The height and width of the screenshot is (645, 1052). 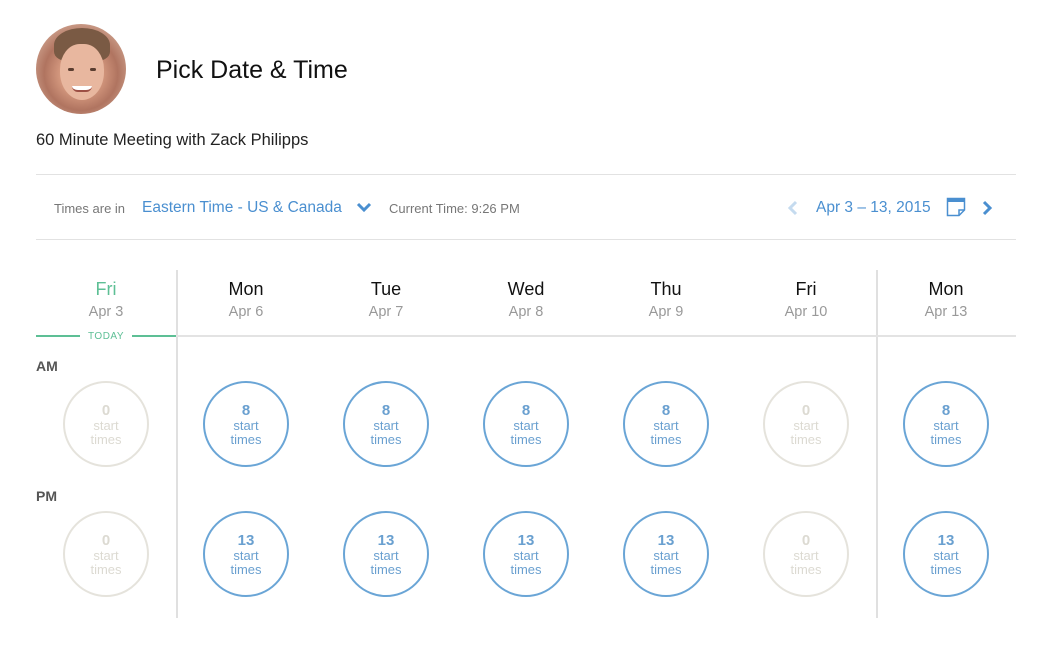 I want to click on day-date: Apr 3, so click(x=106, y=312).